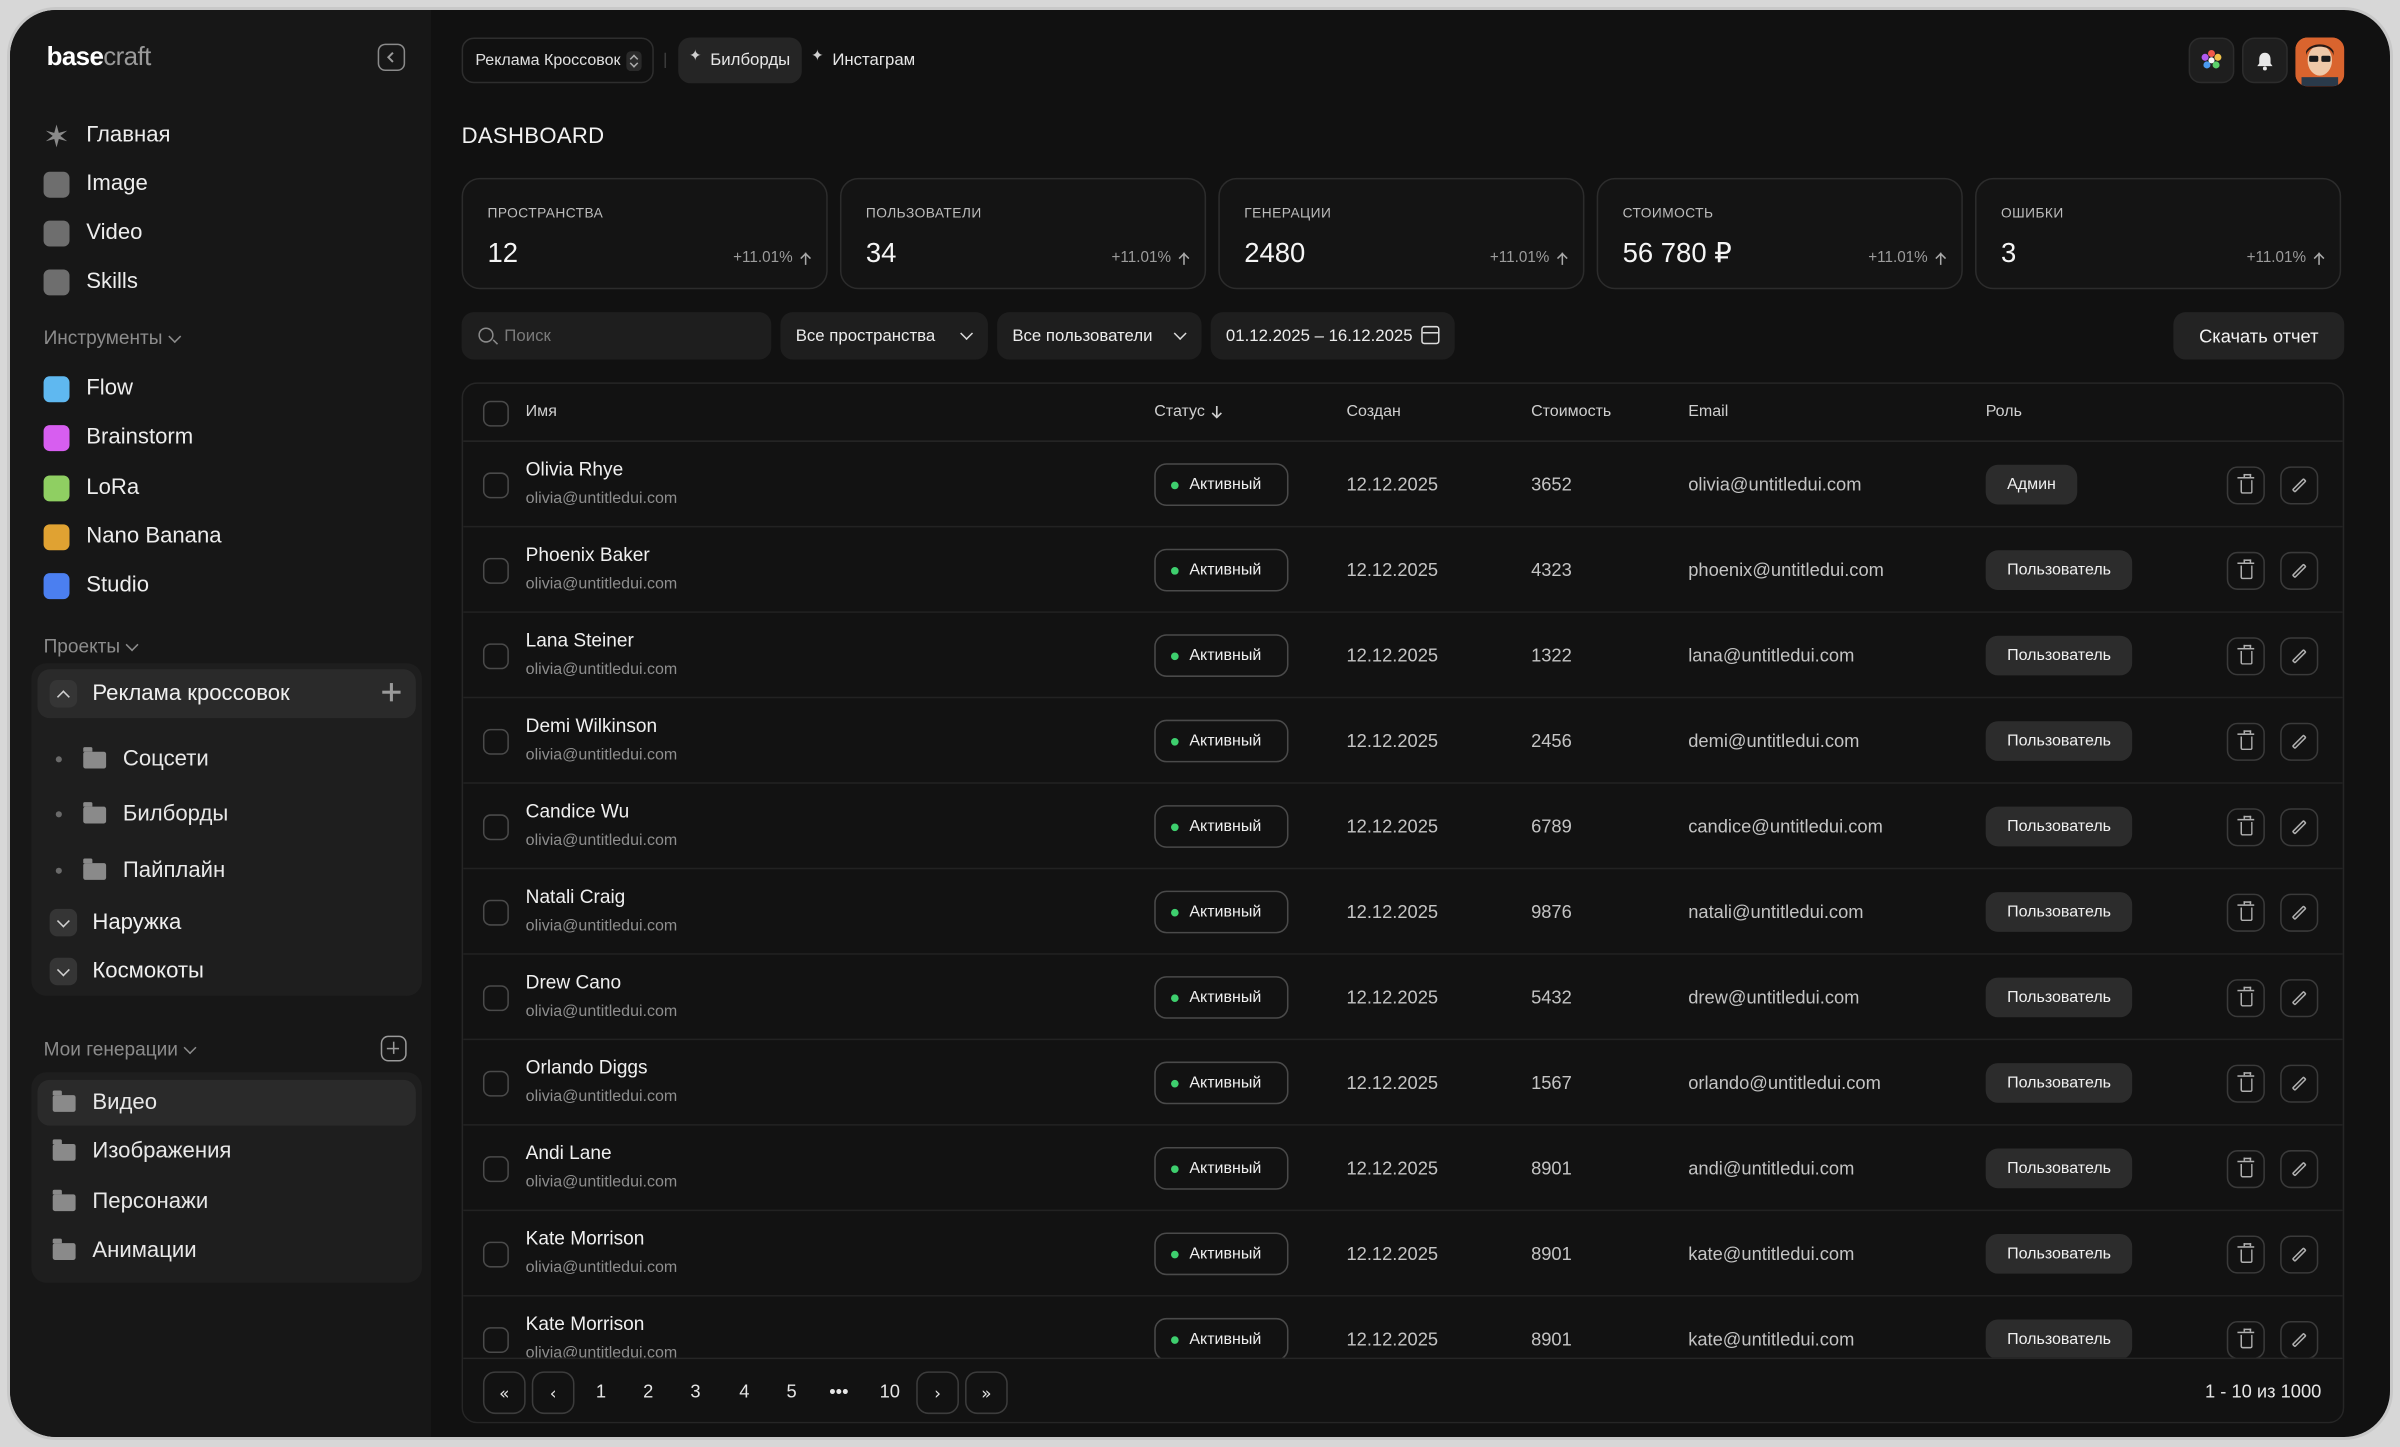 Image resolution: width=2400 pixels, height=1447 pixels. Describe the element at coordinates (2265, 60) in the screenshot. I see `notifications-button` at that location.